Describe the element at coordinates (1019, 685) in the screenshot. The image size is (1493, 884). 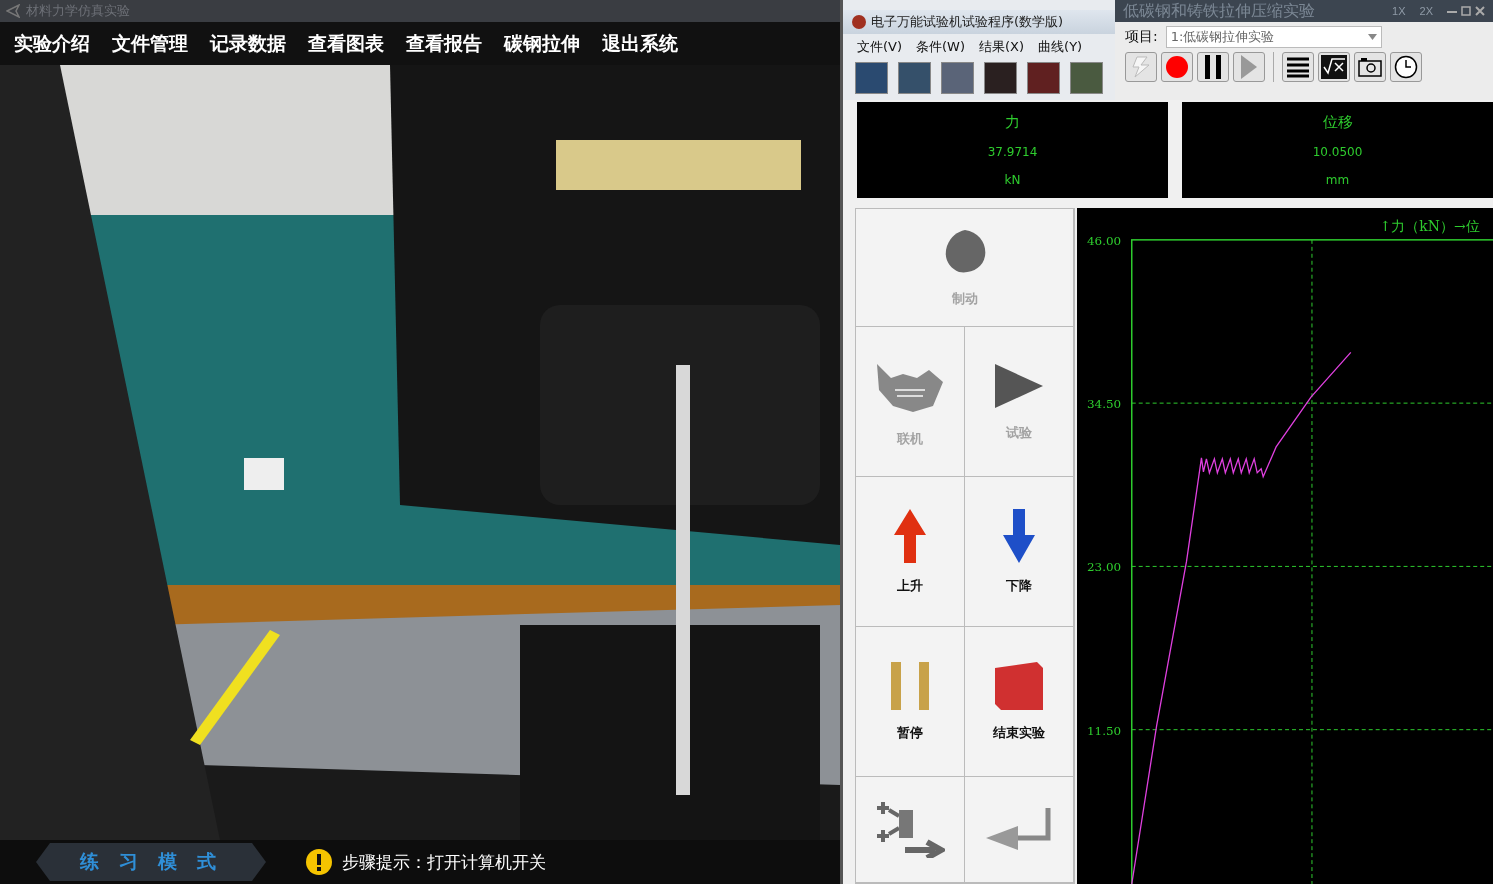
I see `stop-icon` at that location.